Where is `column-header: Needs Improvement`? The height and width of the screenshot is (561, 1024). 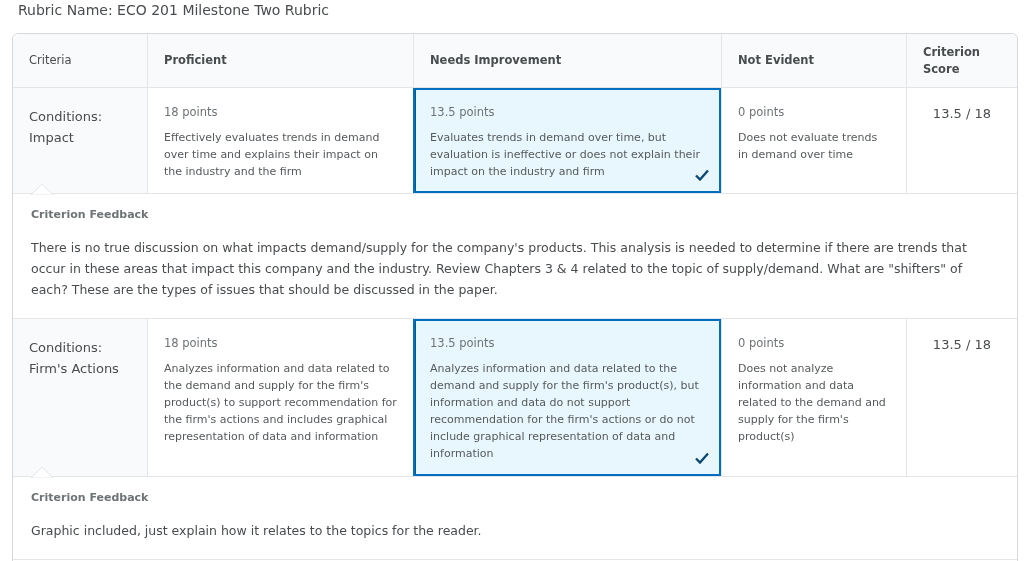
column-header: Needs Improvement is located at coordinates (567, 60).